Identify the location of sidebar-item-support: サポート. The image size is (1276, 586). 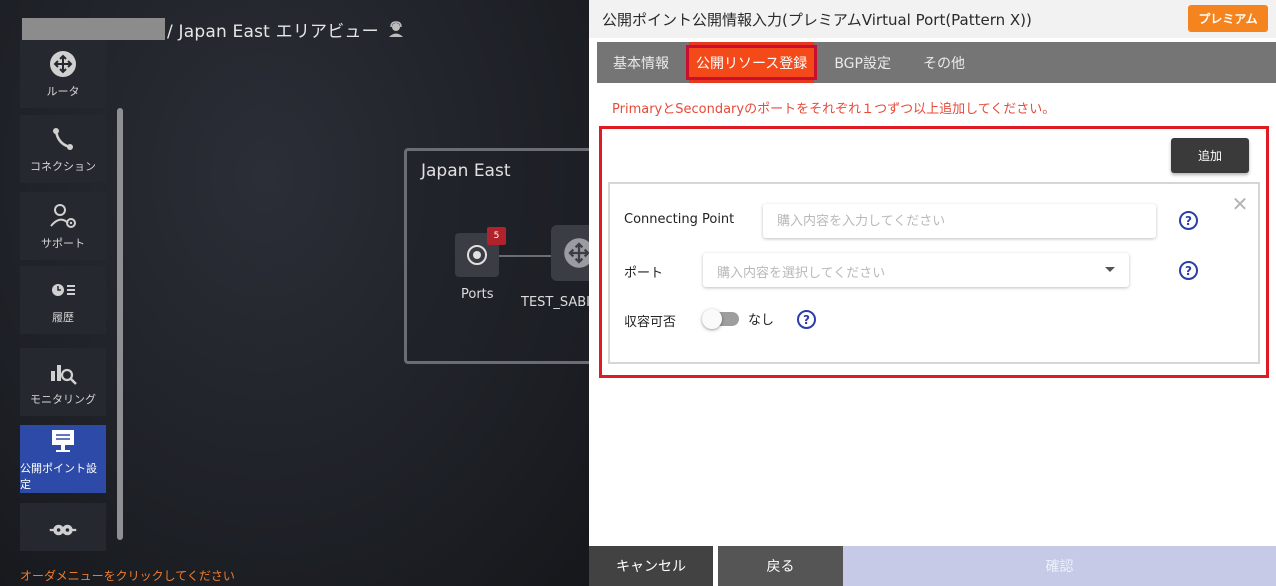
(63, 226).